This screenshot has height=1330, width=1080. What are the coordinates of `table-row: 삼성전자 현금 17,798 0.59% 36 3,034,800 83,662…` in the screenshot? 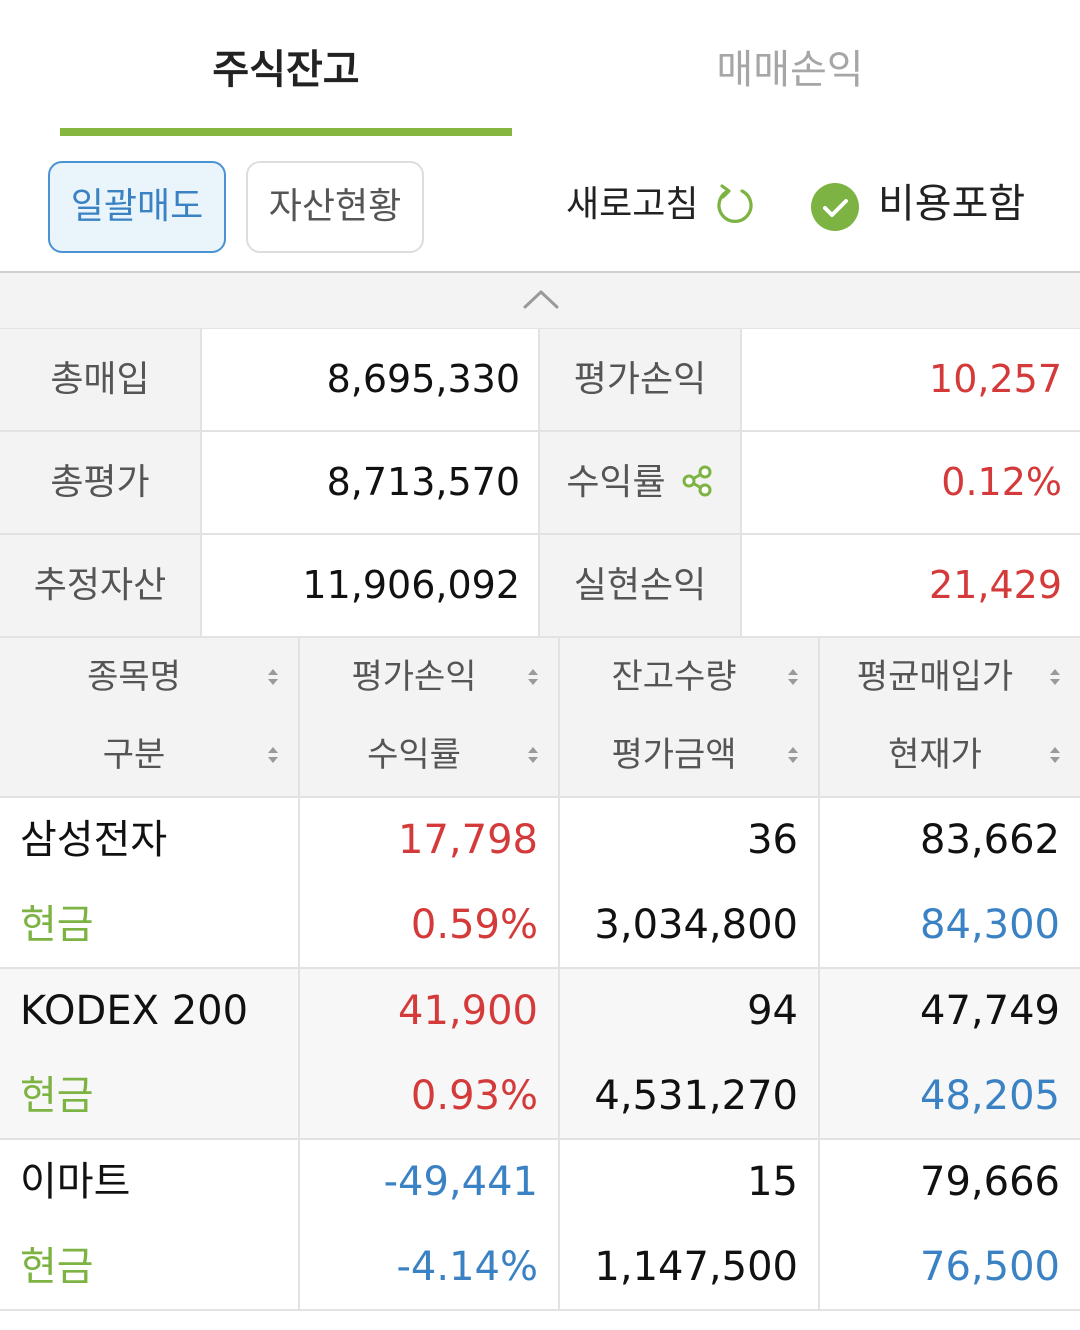 It's located at (540, 883).